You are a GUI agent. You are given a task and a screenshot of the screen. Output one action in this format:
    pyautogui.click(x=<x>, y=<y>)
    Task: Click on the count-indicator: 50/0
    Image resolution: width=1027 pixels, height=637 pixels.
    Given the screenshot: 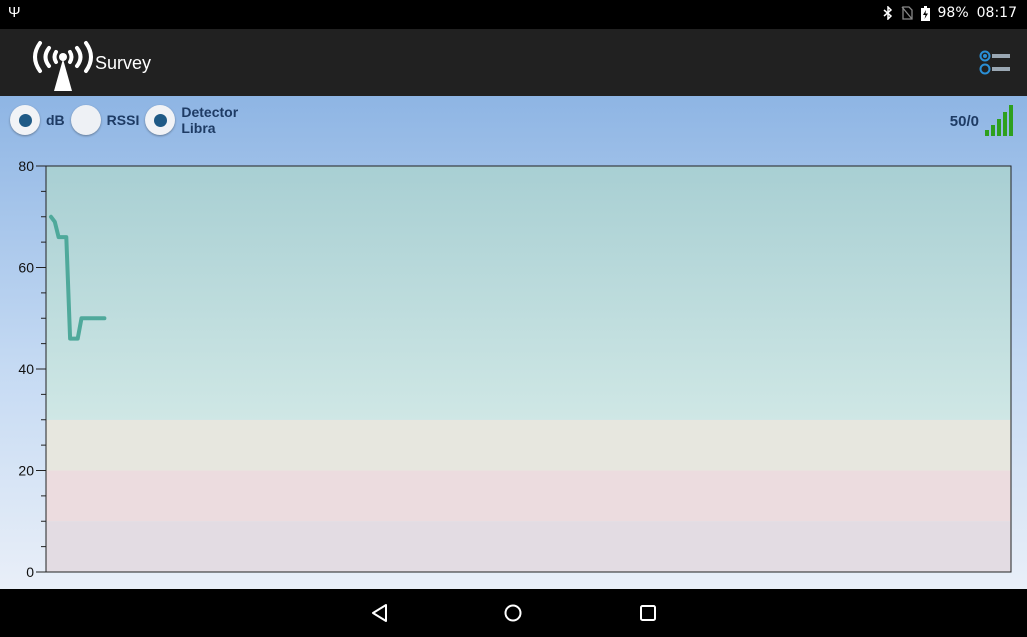 What is the action you would take?
    pyautogui.click(x=982, y=120)
    